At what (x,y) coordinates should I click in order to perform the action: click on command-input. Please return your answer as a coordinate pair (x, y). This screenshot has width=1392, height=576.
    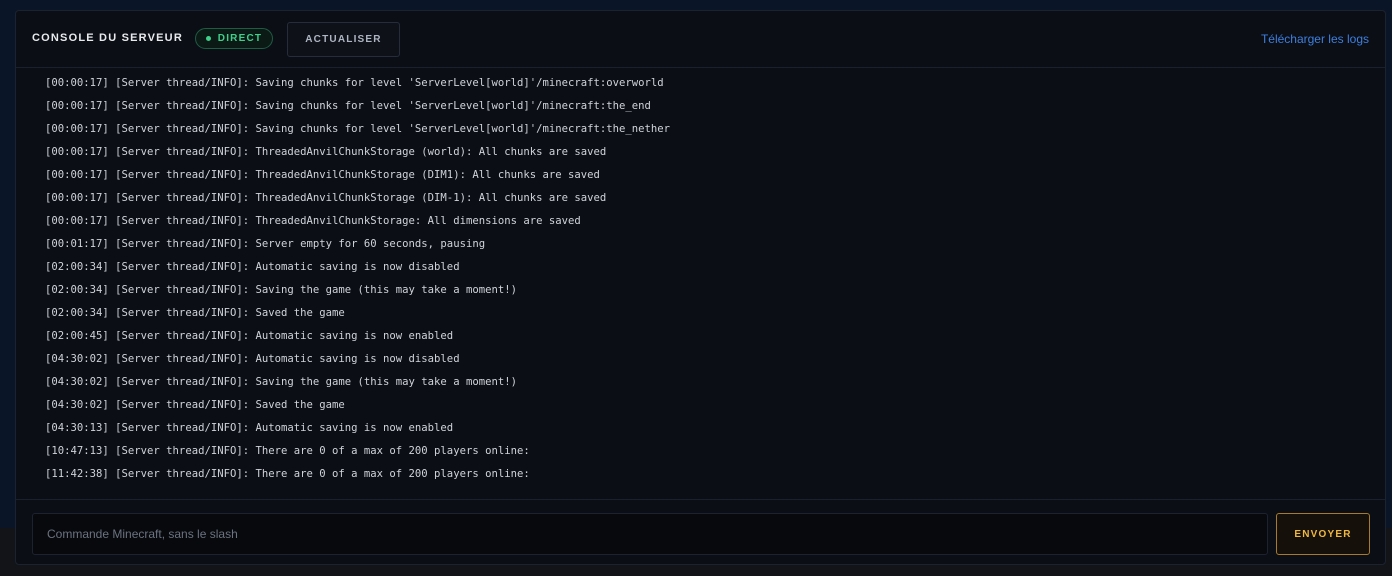
    Looking at the image, I should click on (650, 534).